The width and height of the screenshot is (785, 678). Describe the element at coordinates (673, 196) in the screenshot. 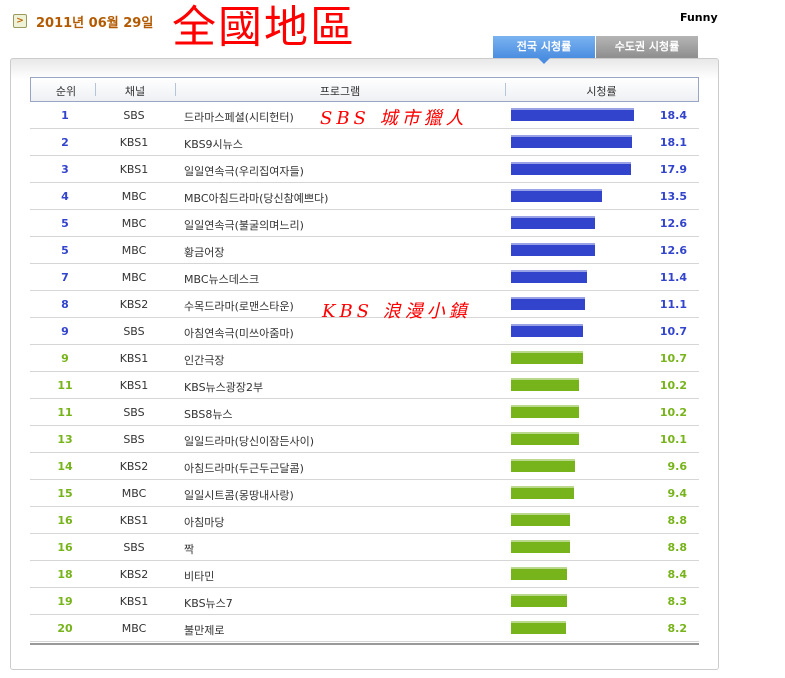

I see `rating-value: 13.5` at that location.